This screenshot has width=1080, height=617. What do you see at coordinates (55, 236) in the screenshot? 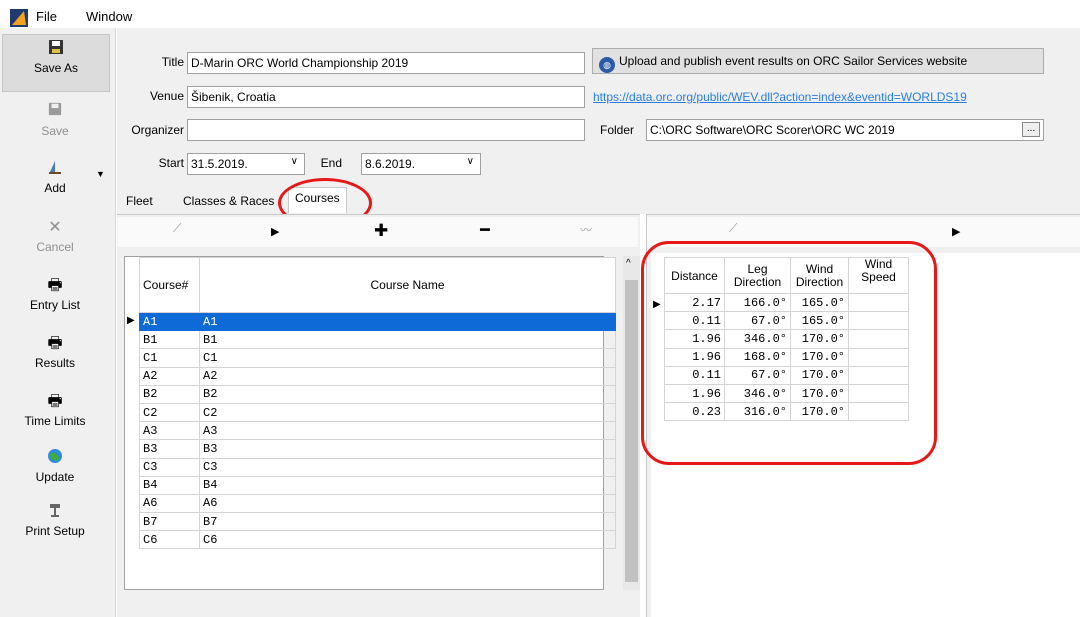
I see `cancel-button: ✕ Cancel` at bounding box center [55, 236].